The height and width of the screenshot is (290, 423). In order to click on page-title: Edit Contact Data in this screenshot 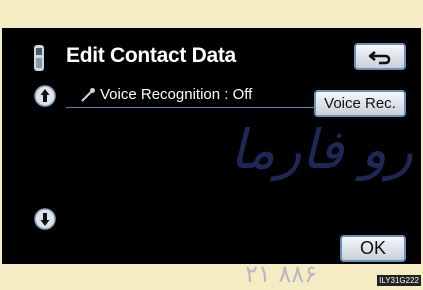, I will do `click(151, 55)`.